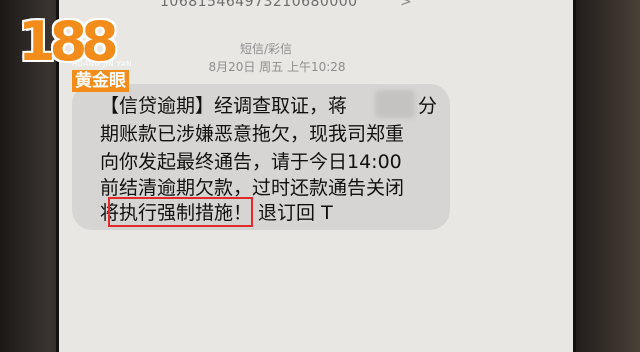  What do you see at coordinates (277, 67) in the screenshot?
I see `message-timestamp: 8月20日 周五 上午10:28` at bounding box center [277, 67].